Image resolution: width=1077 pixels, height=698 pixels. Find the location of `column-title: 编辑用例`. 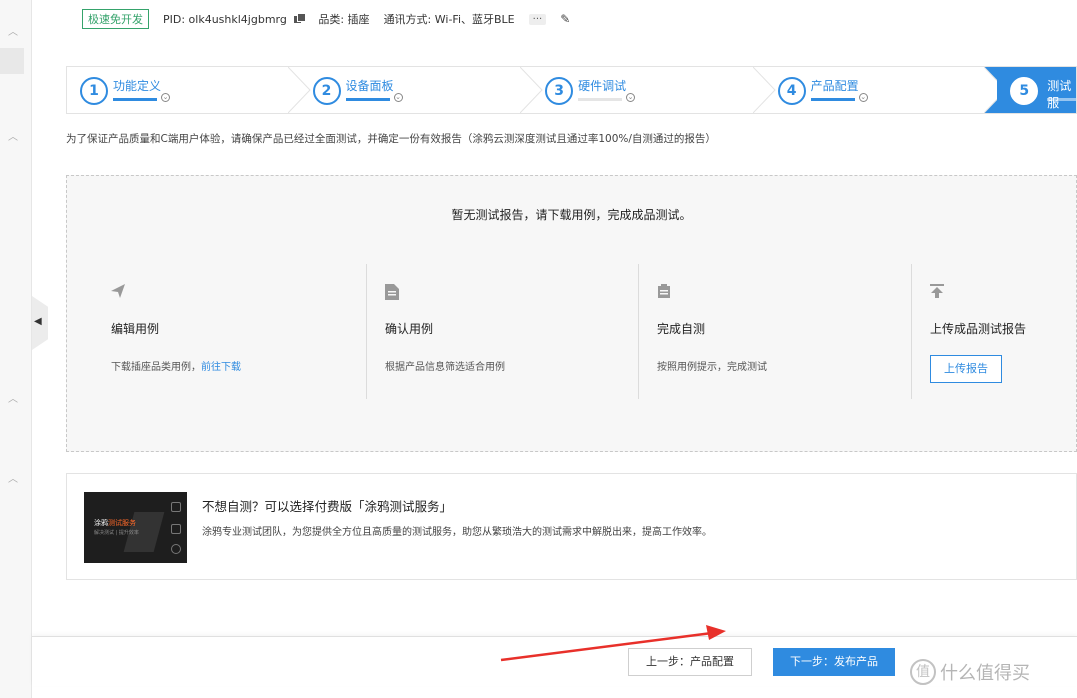

column-title: 编辑用例 is located at coordinates (135, 329).